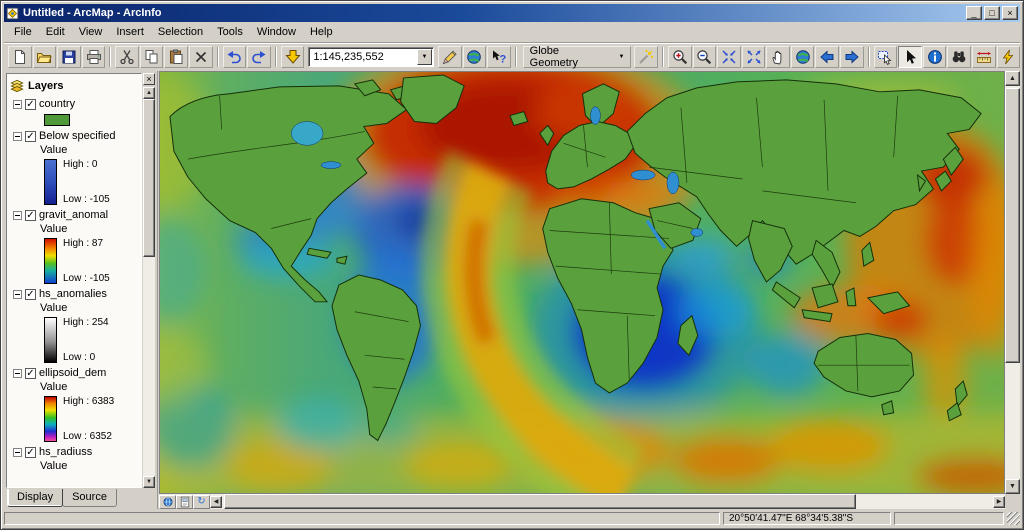  What do you see at coordinates (23, 32) in the screenshot?
I see `menu-file: File` at bounding box center [23, 32].